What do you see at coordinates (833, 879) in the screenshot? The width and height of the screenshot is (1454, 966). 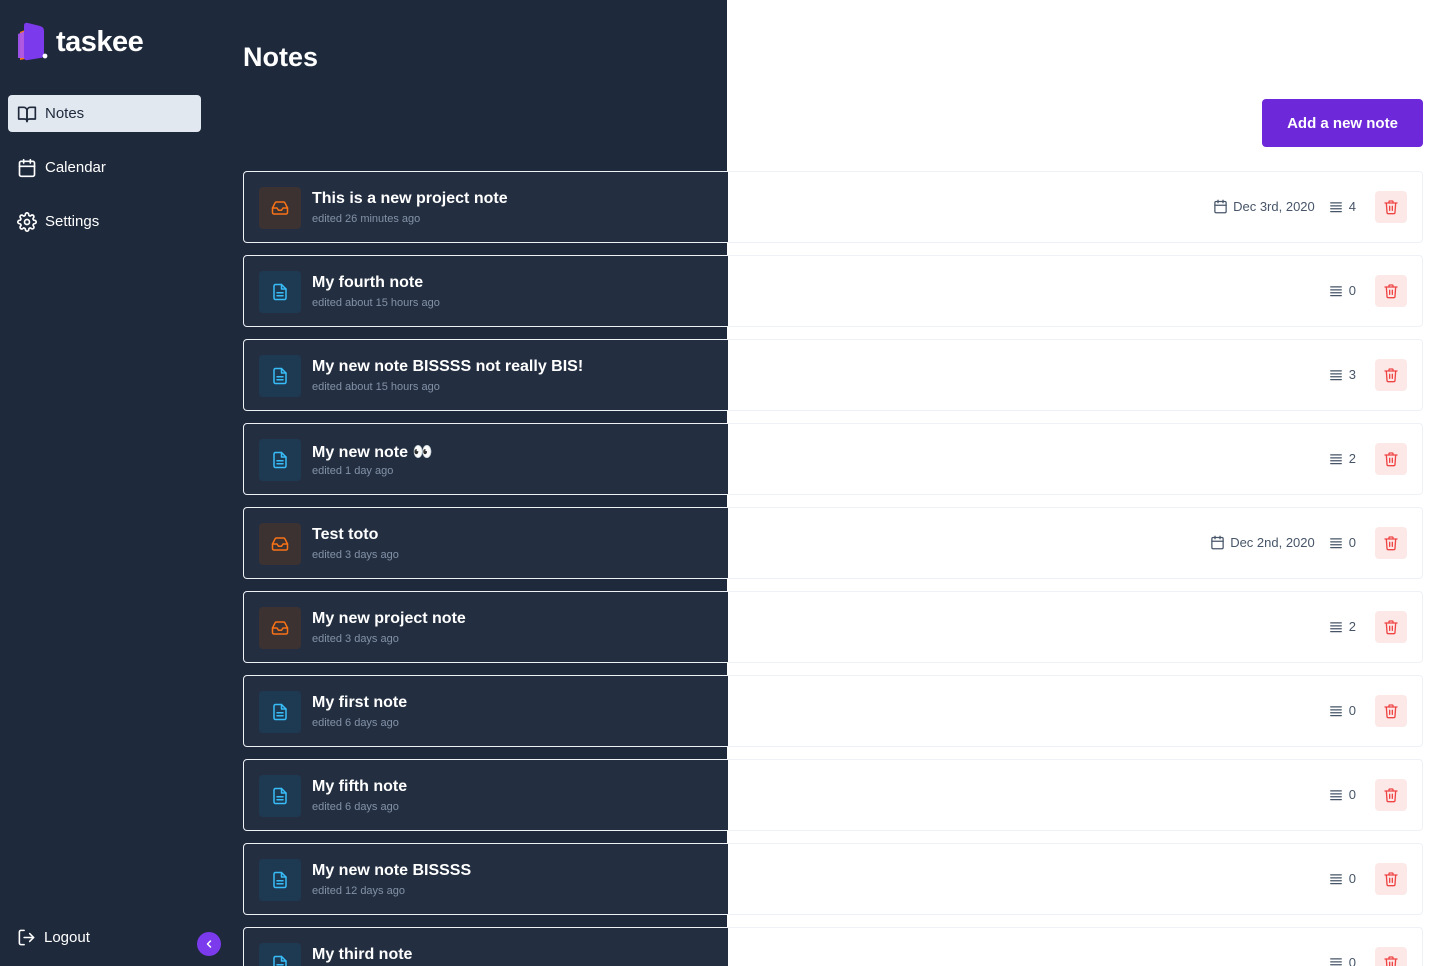 I see `note-row: My new note BISSSS edited 12 days ago 0` at bounding box center [833, 879].